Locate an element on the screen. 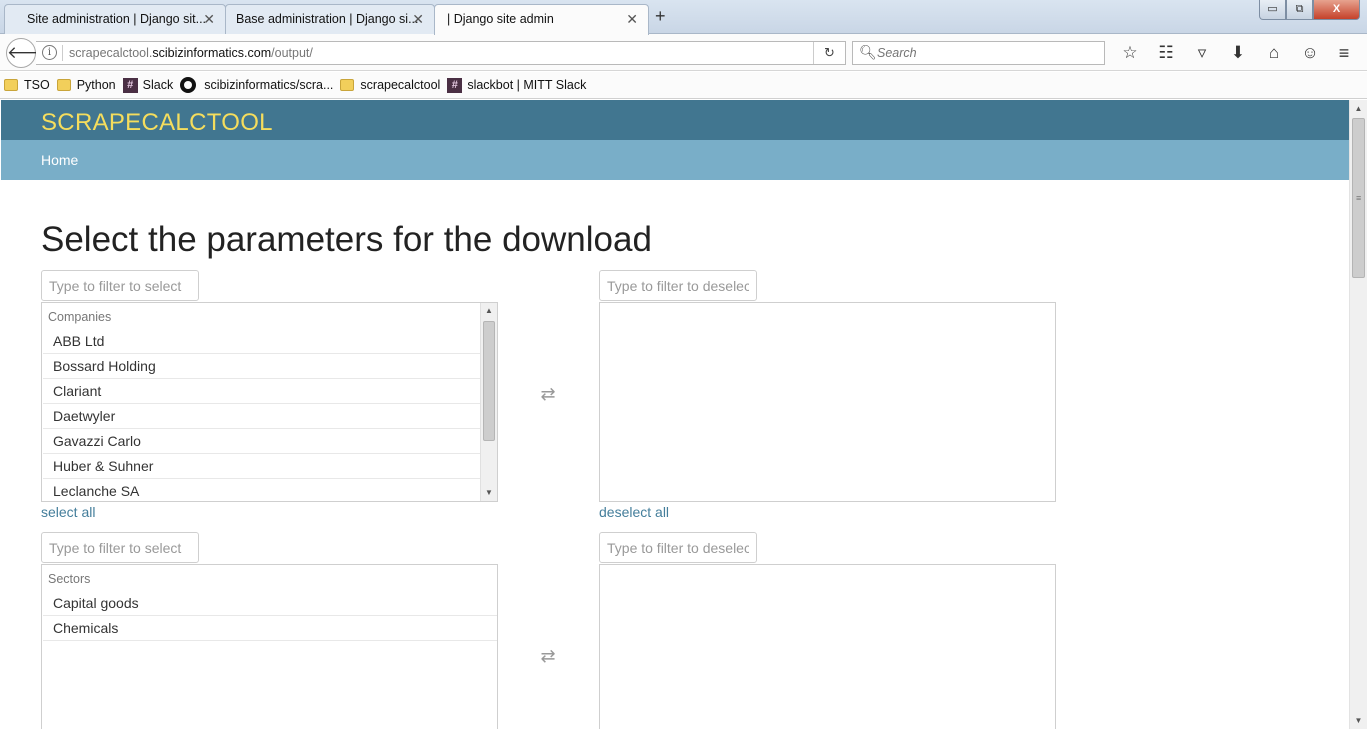 The width and height of the screenshot is (1367, 729). bookmark-python: Python is located at coordinates (86, 85).